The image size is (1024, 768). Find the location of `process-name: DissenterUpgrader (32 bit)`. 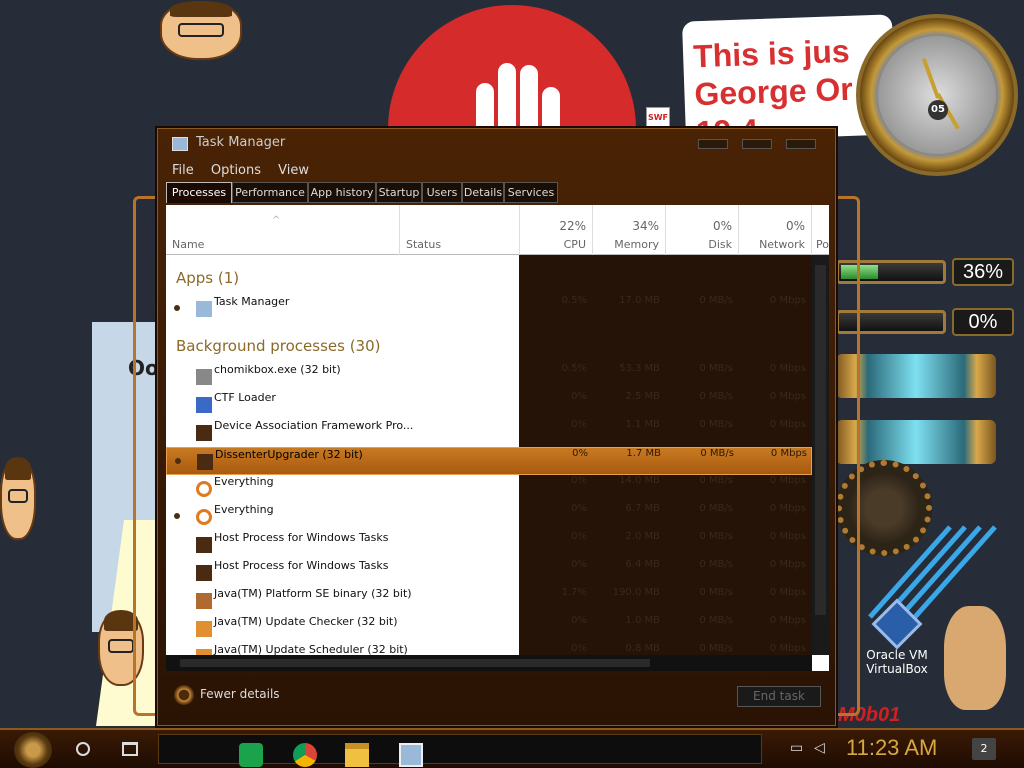

process-name: DissenterUpgrader (32 bit) is located at coordinates (289, 454).